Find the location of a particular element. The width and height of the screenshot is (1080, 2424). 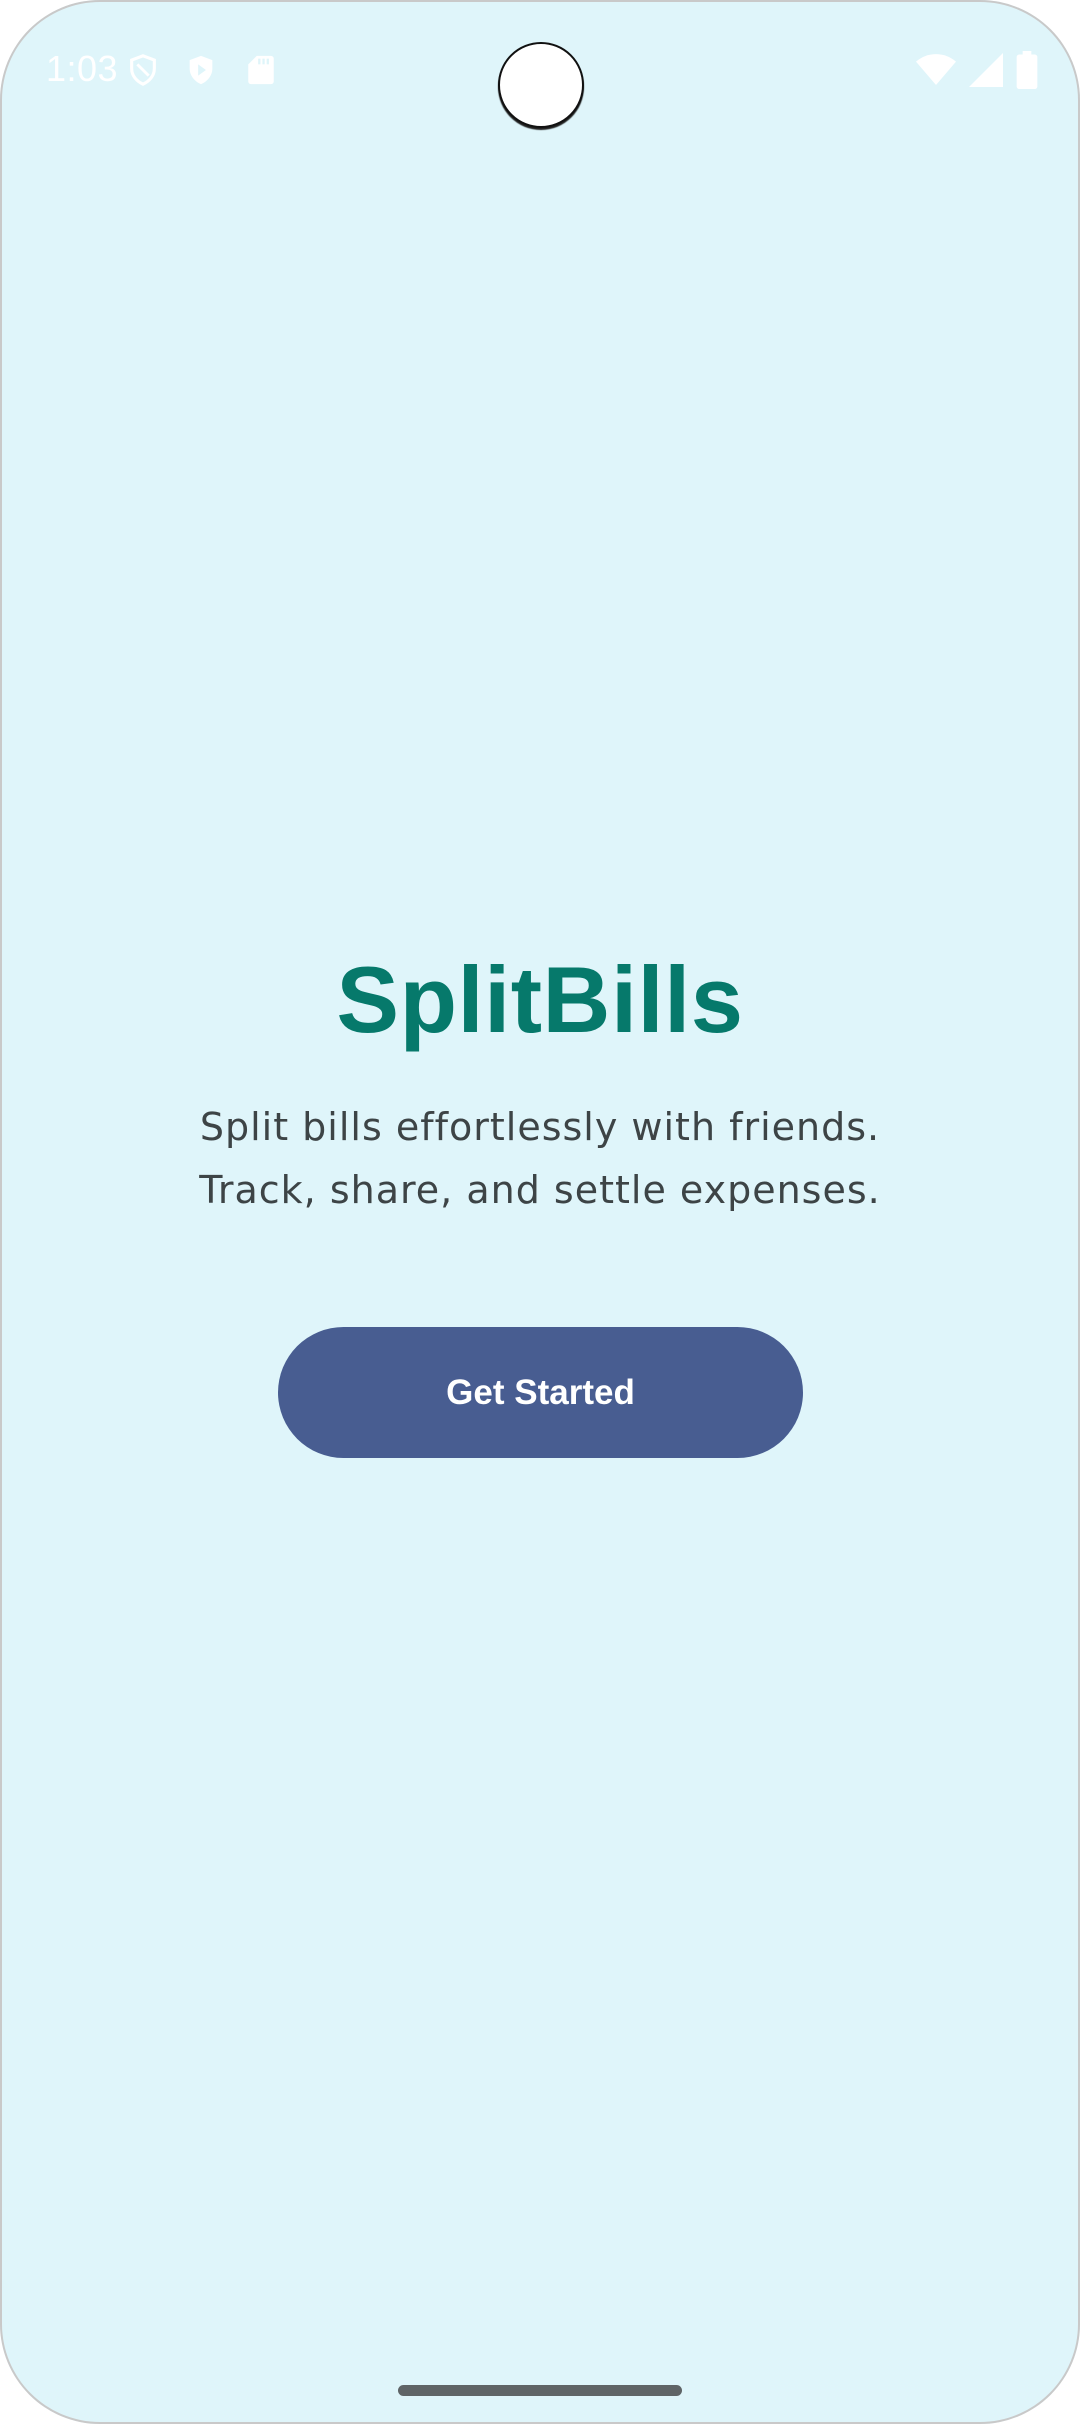

get-started-button: Get Started is located at coordinates (540, 1392).